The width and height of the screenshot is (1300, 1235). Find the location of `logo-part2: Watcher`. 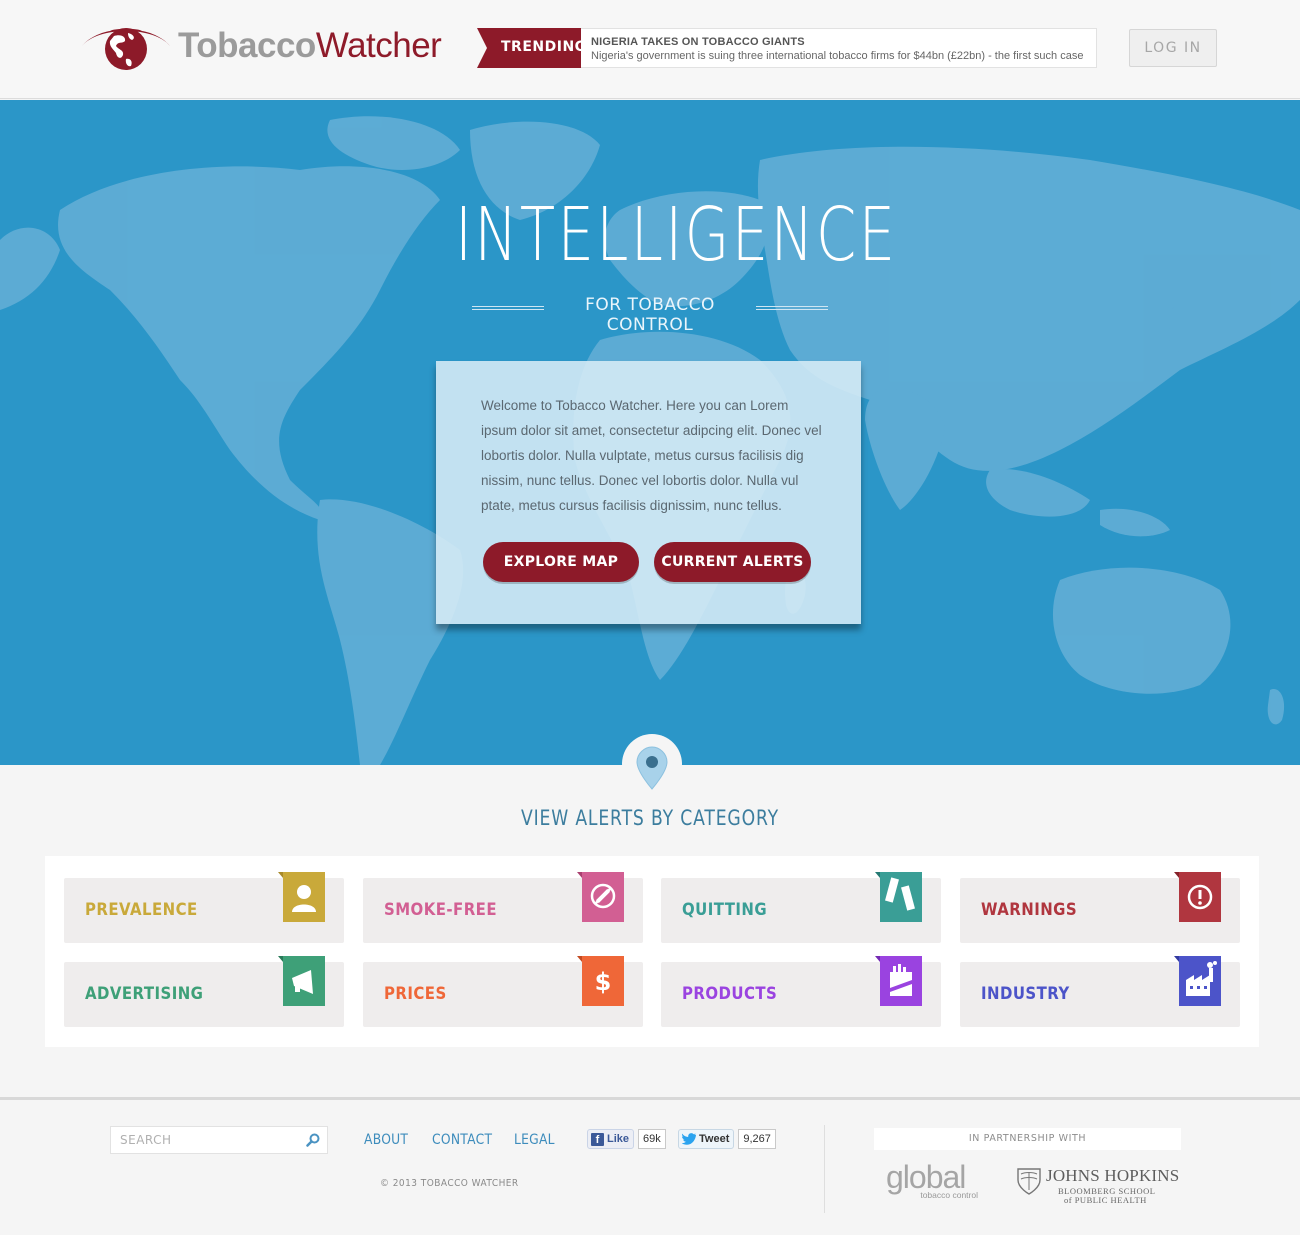

logo-part2: Watcher is located at coordinates (378, 45).